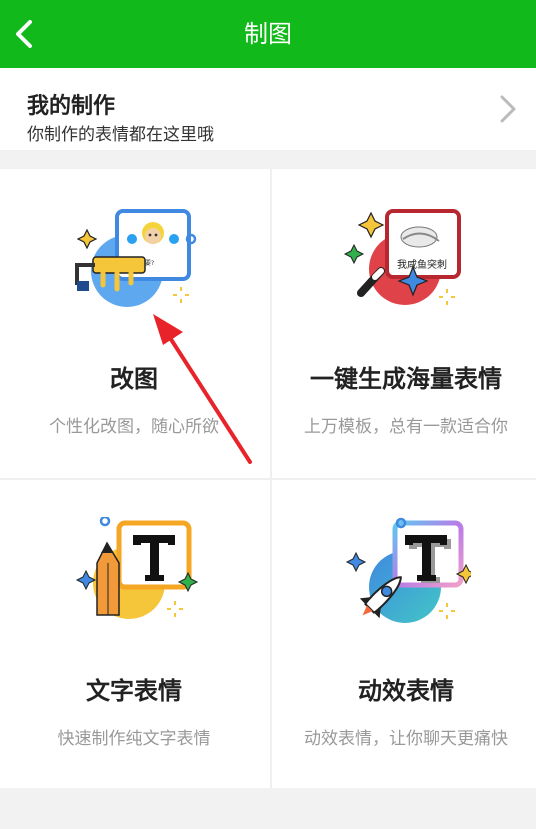  I want to click on my-creations-subtitle: 你制作的表情都在这里哦, so click(120, 135).